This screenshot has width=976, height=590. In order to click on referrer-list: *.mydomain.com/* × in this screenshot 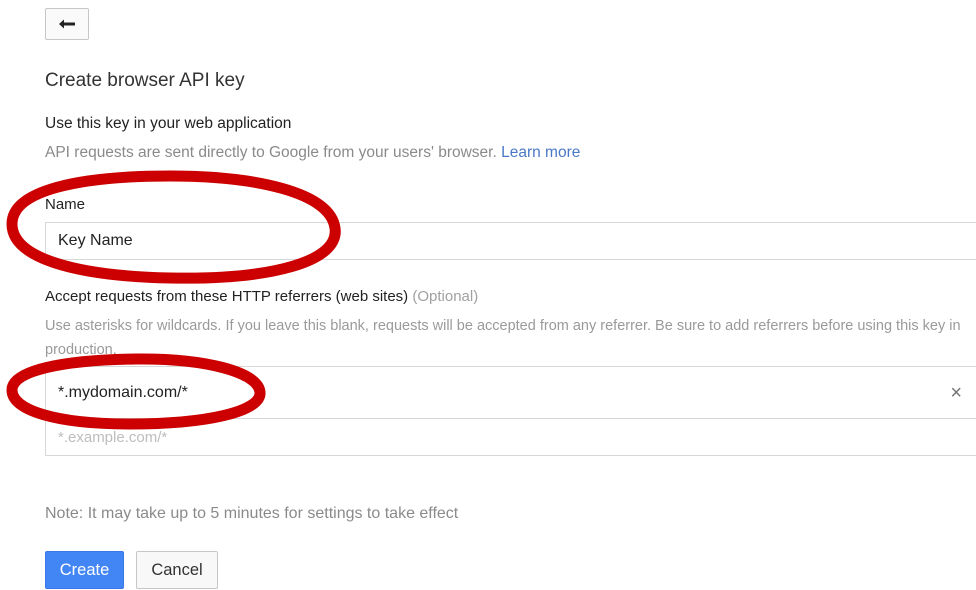, I will do `click(510, 411)`.